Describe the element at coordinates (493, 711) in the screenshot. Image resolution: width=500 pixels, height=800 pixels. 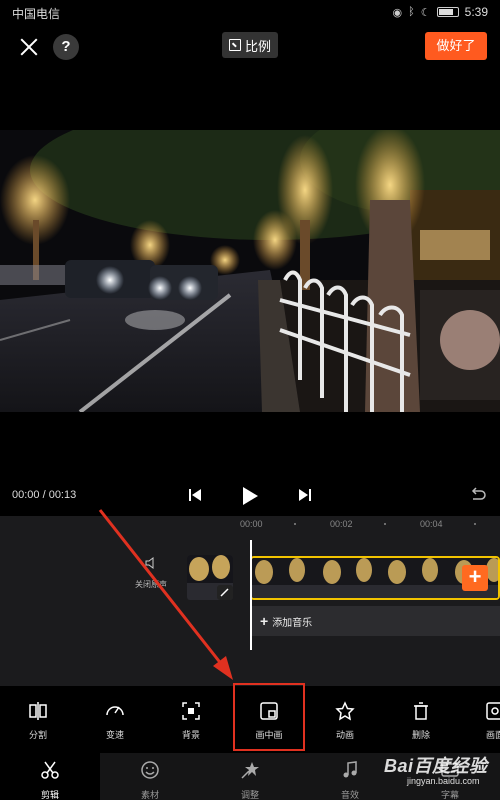
I see `frame-icon` at that location.